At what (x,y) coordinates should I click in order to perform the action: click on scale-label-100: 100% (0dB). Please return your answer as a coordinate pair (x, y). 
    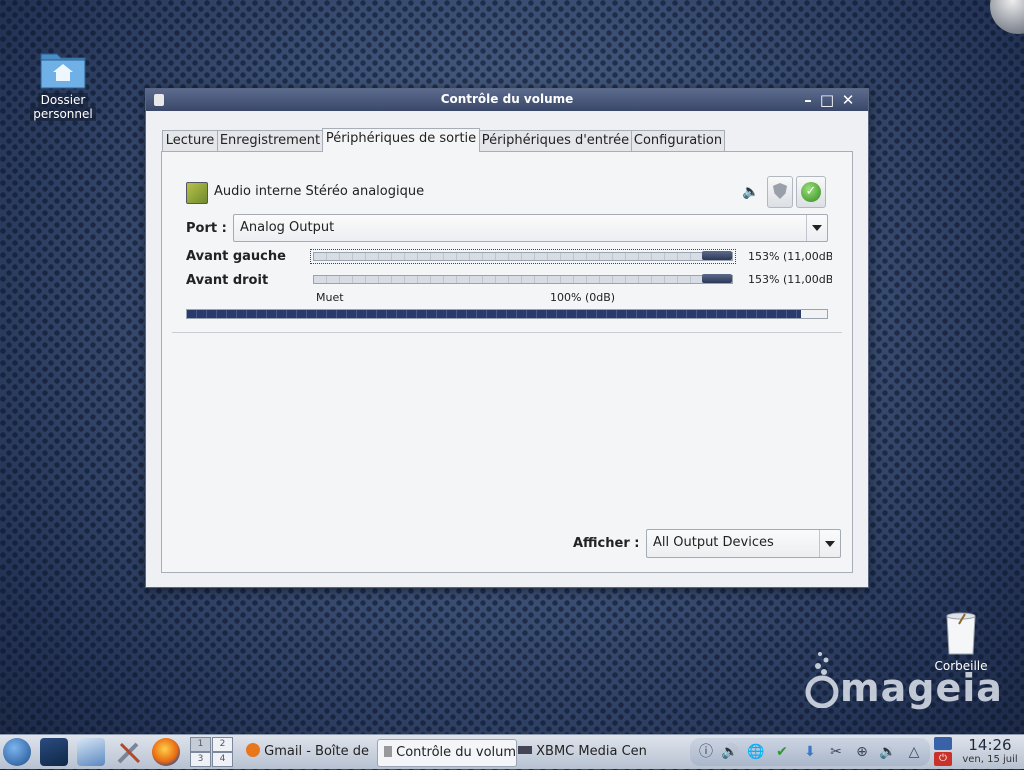
    Looking at the image, I should click on (583, 297).